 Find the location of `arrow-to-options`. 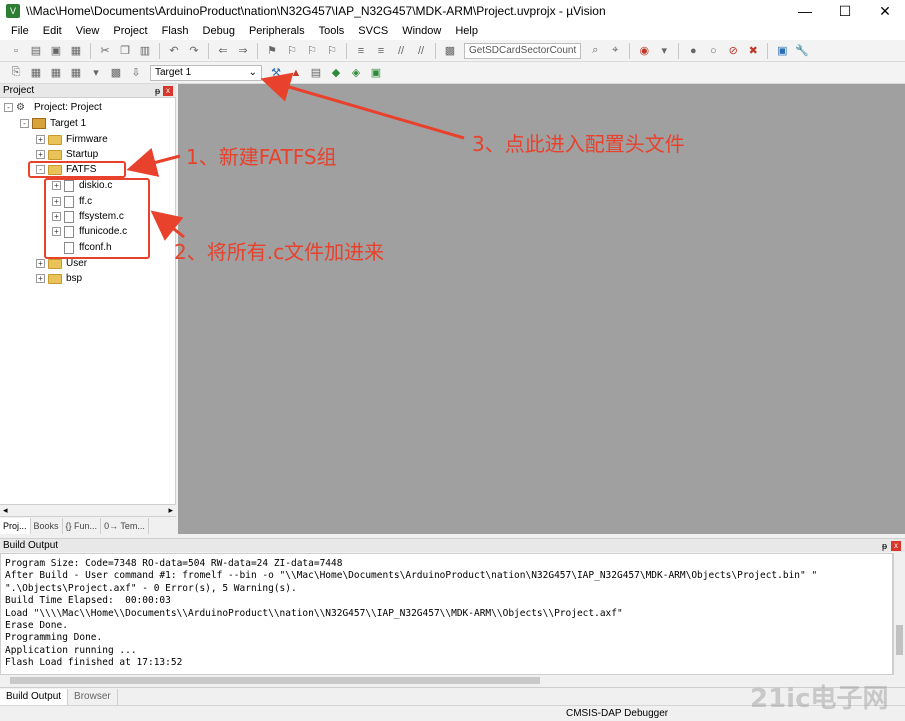

arrow-to-options is located at coordinates (362, 106).